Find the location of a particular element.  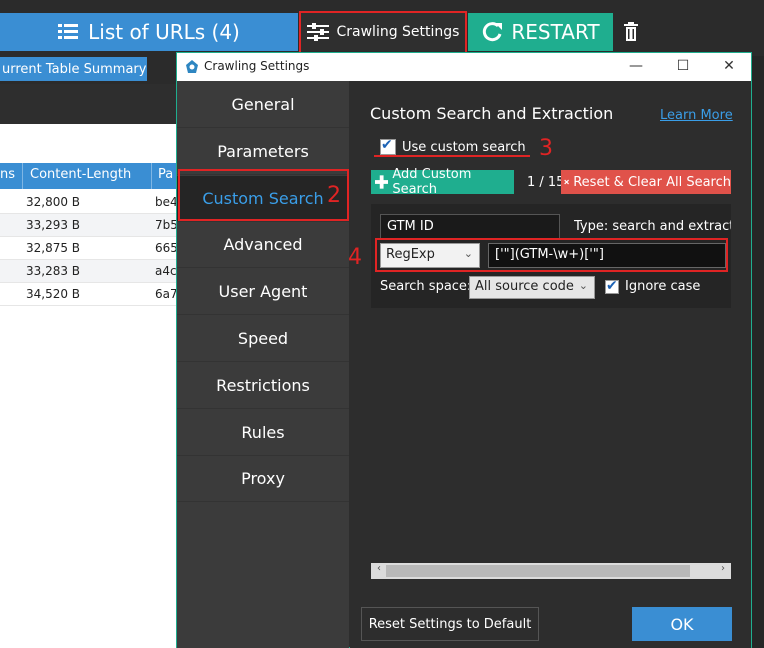

cell-content-length: 34,520 B is located at coordinates (53, 294).